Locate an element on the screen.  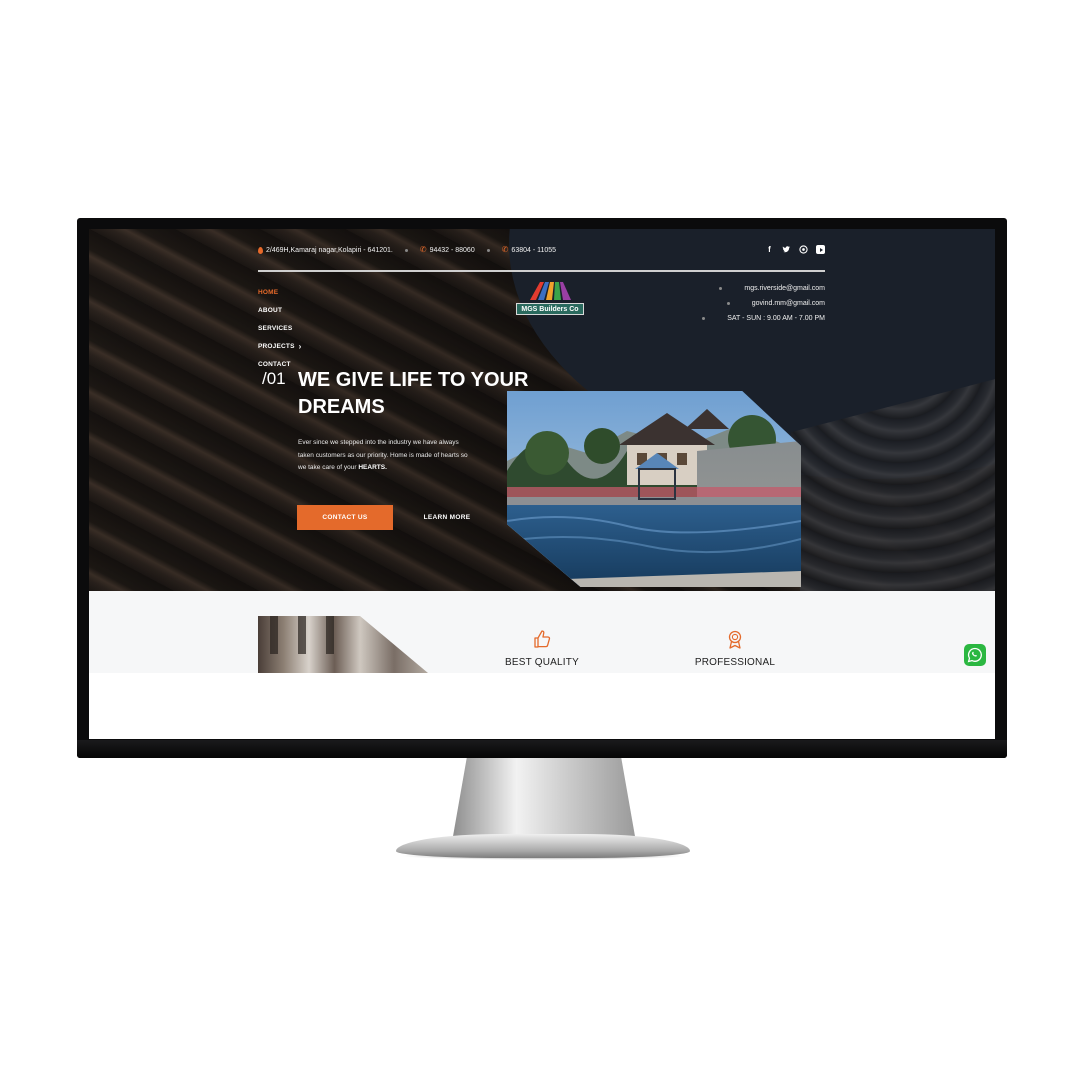
email-text: govind.mm@gmail.com is located at coordinates (788, 303).